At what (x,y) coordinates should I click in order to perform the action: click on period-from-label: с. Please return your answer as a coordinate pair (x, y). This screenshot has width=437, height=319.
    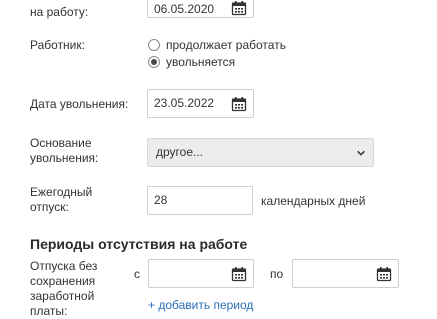
    Looking at the image, I should click on (137, 274).